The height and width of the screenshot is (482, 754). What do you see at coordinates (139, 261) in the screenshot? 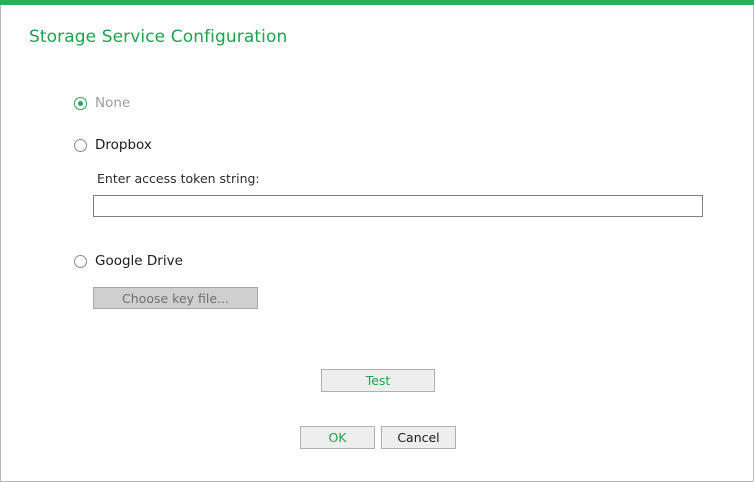
I see `radio-google-drive-label: Google Drive` at bounding box center [139, 261].